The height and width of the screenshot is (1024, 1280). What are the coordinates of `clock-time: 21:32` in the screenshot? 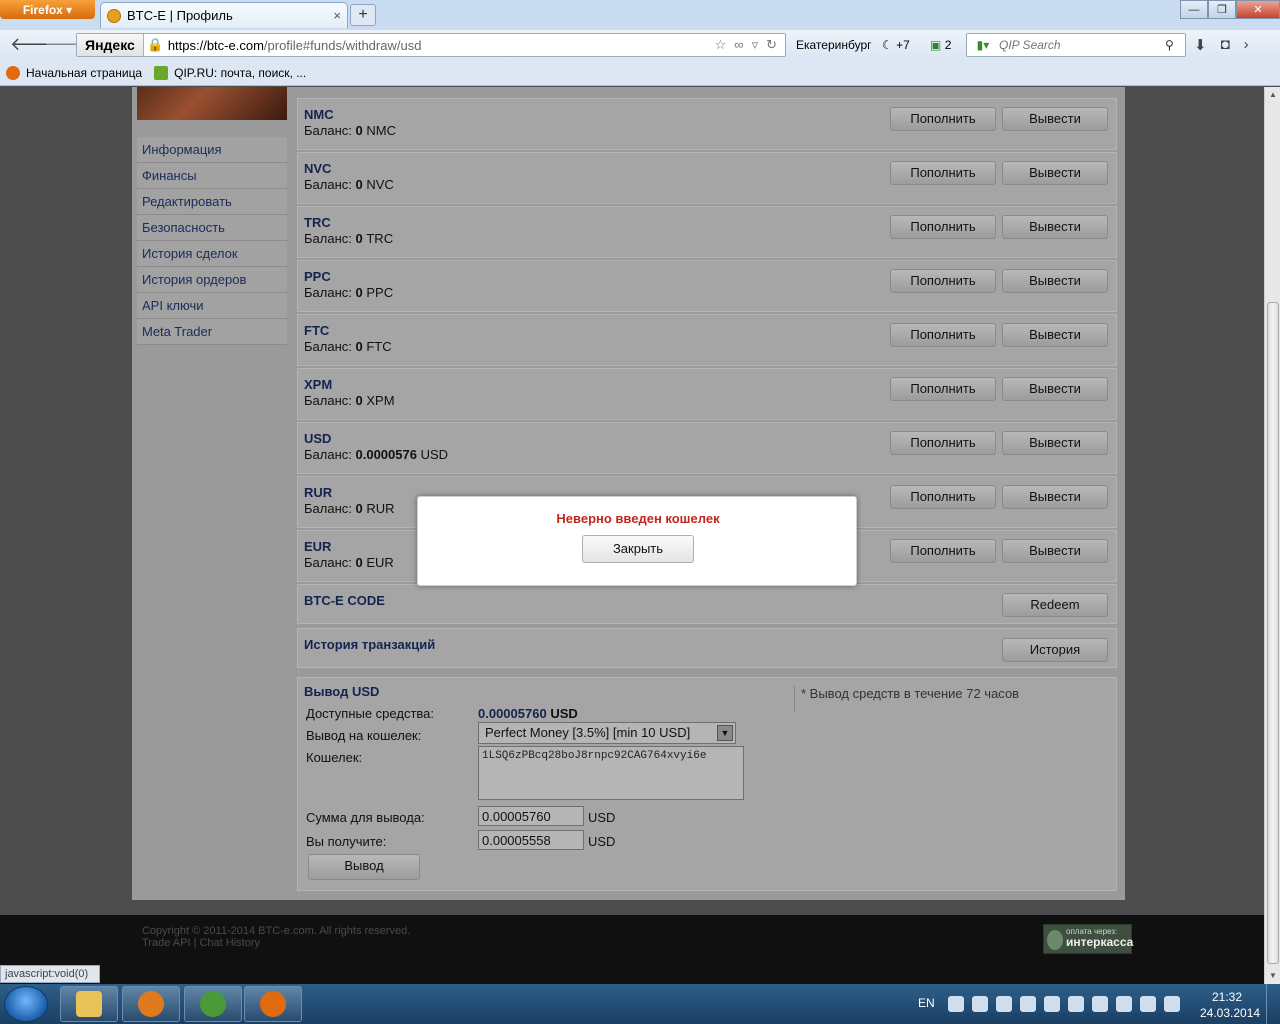 It's located at (1227, 997).